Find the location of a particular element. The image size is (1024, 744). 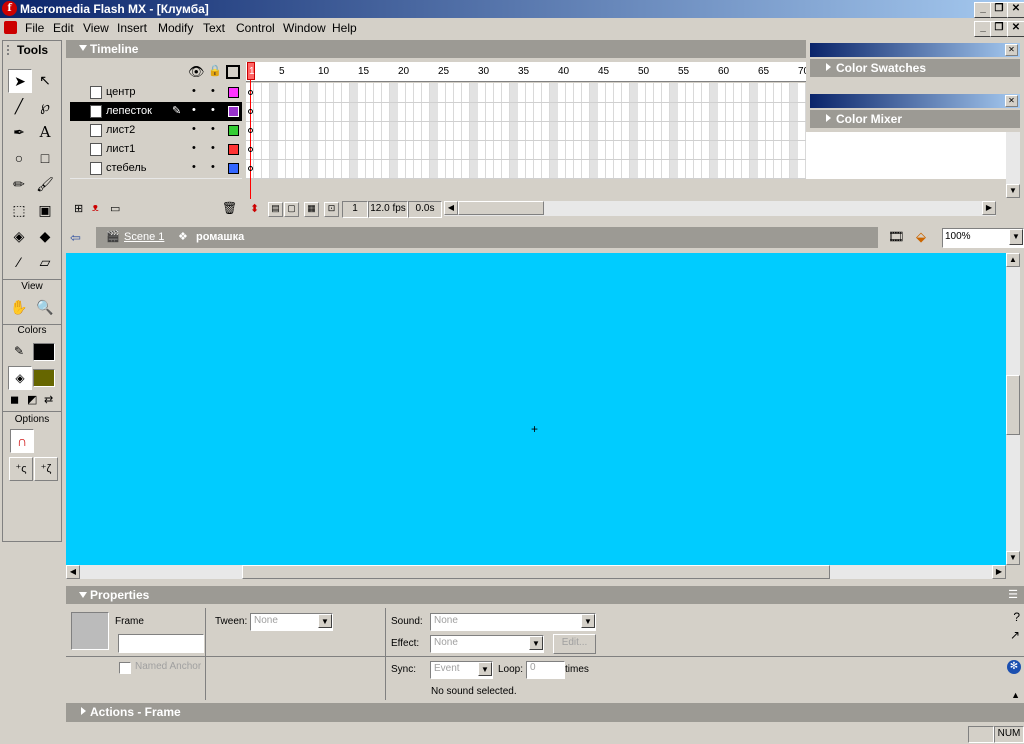

eraser-tool-icon: ▱ is located at coordinates (45, 262).